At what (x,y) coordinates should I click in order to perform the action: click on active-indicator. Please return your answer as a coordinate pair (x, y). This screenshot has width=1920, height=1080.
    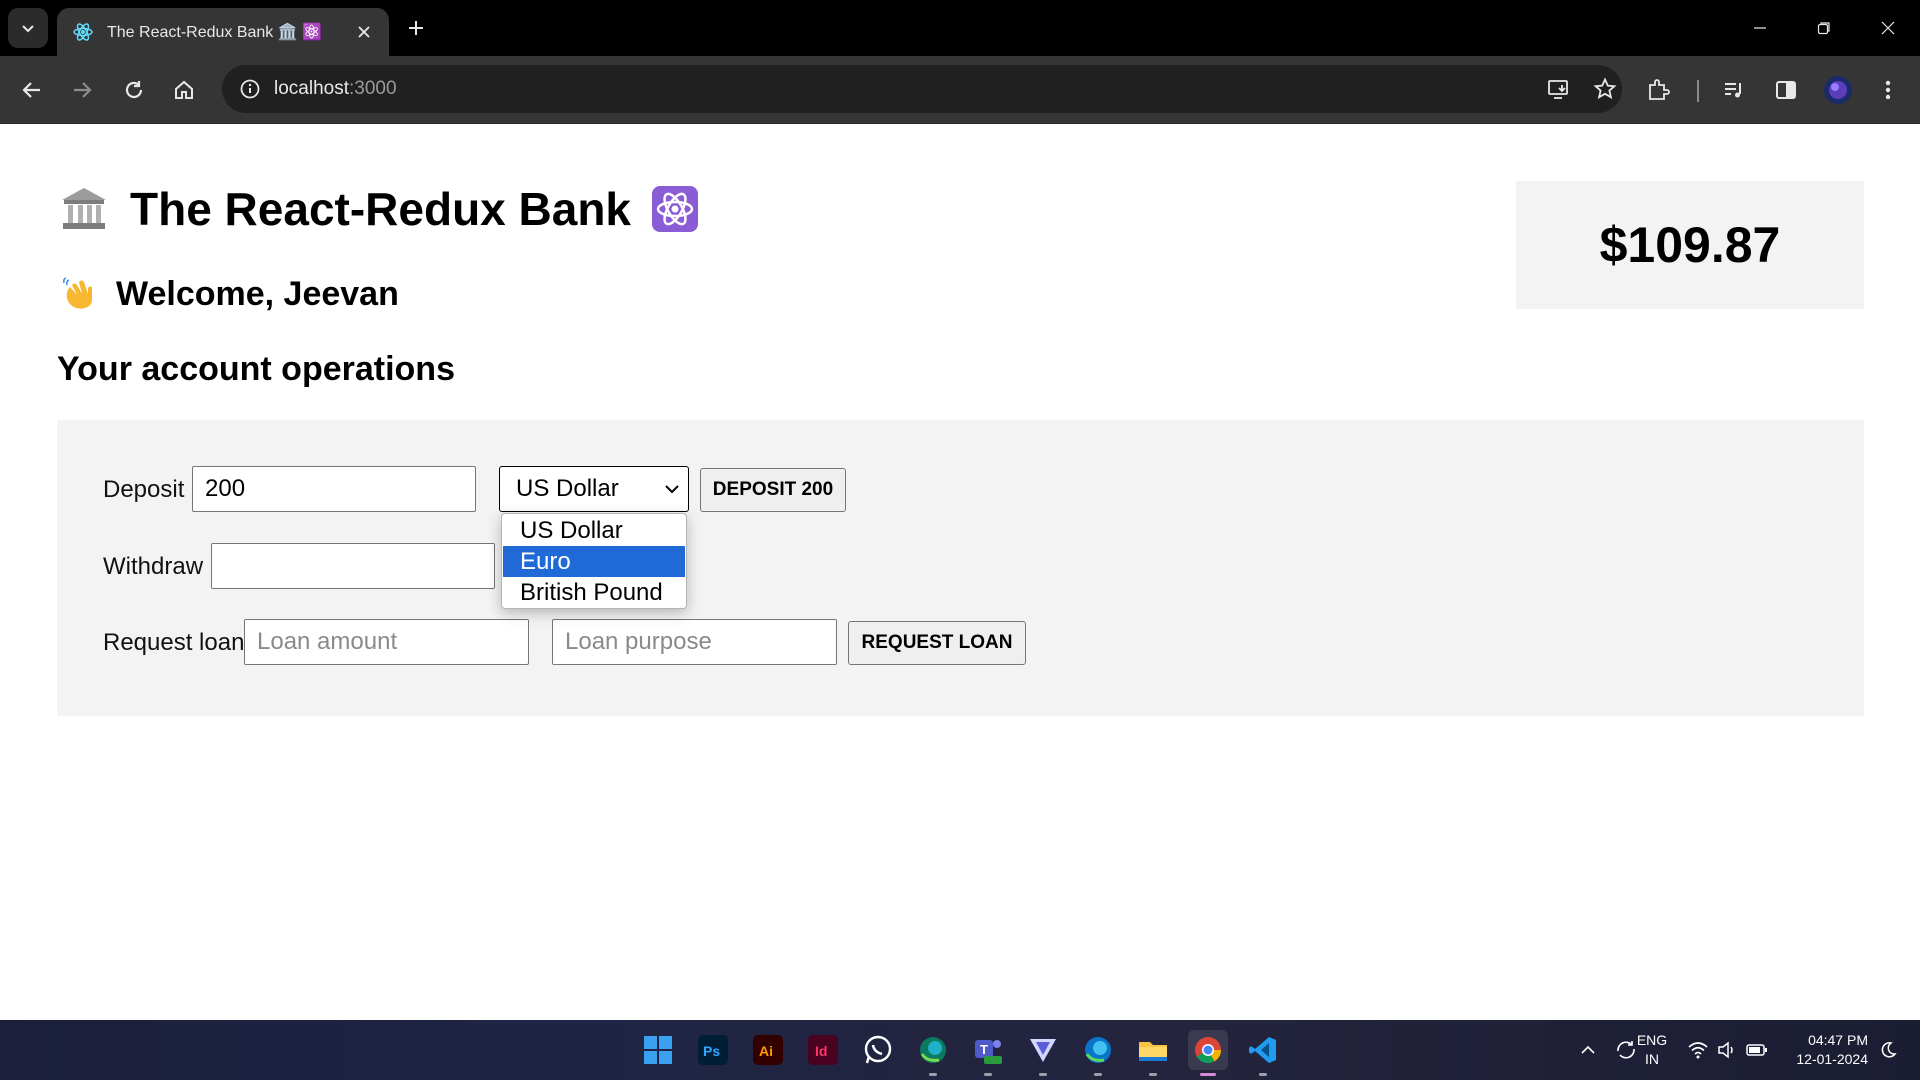
    Looking at the image, I should click on (1208, 1074).